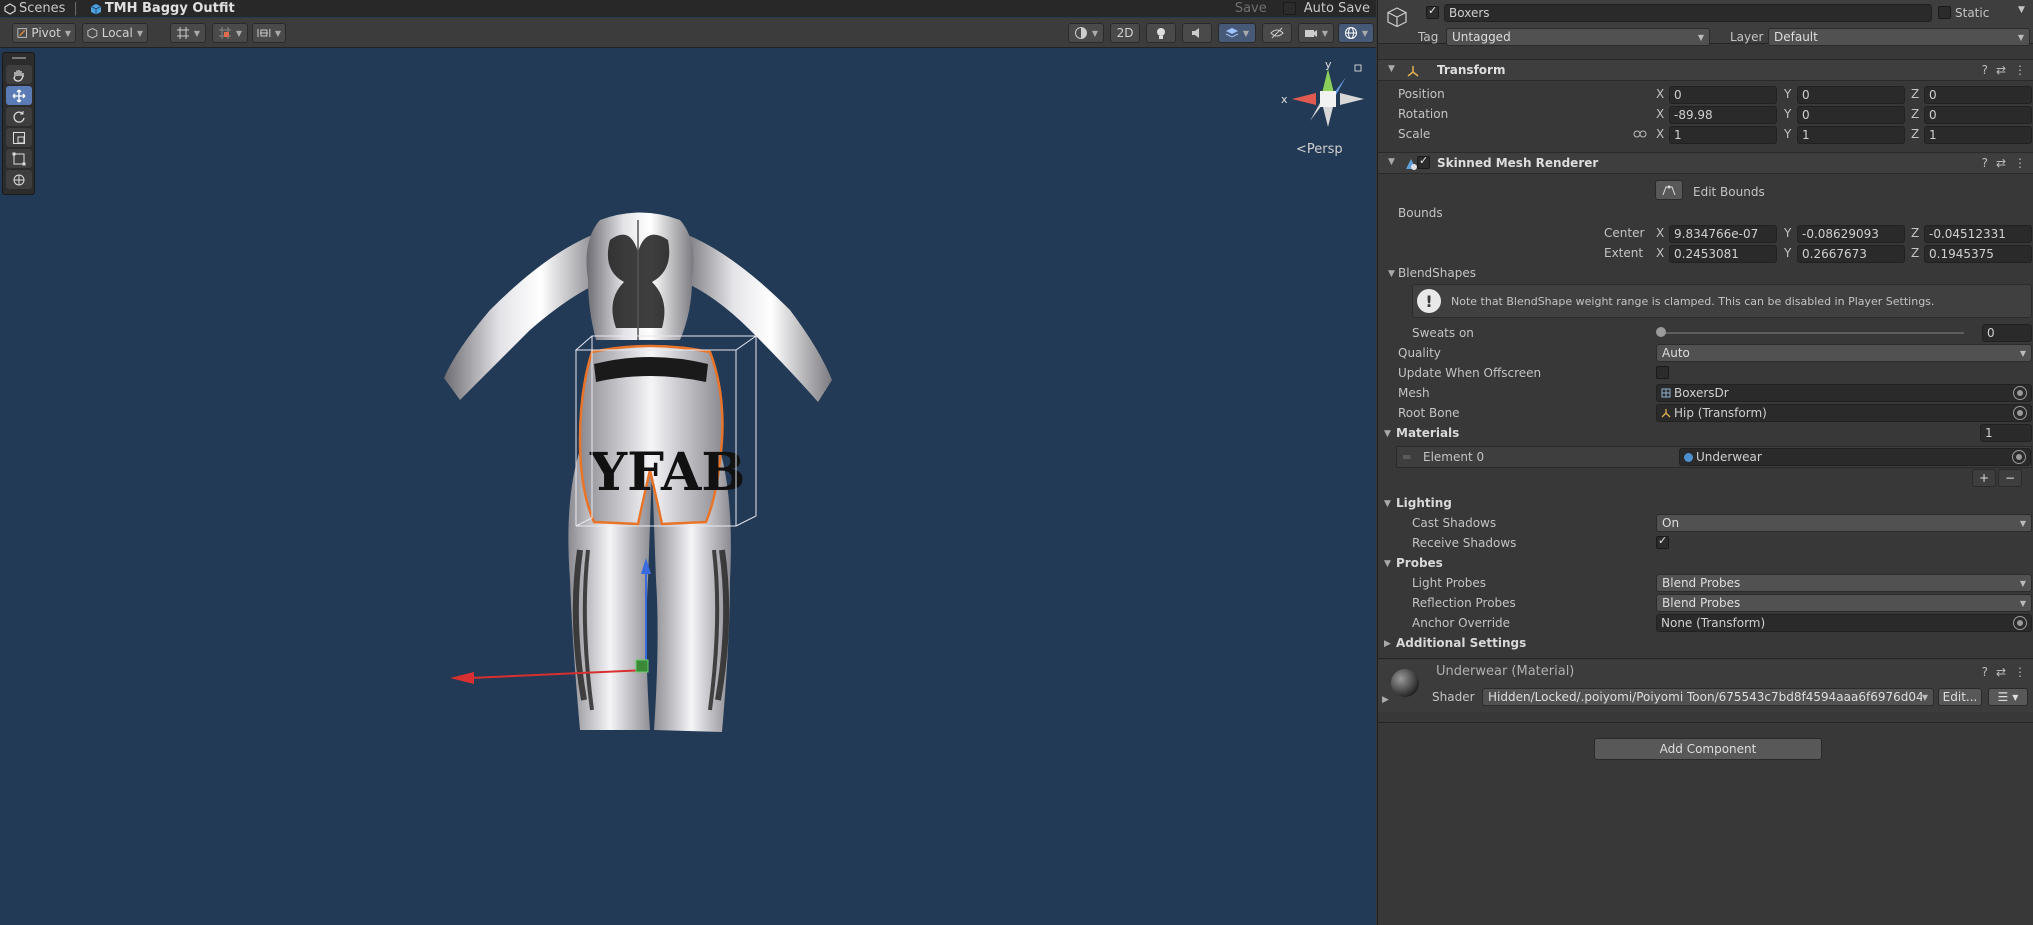 This screenshot has height=925, width=2033. What do you see at coordinates (1419, 563) in the screenshot?
I see `probes-label: Probes` at bounding box center [1419, 563].